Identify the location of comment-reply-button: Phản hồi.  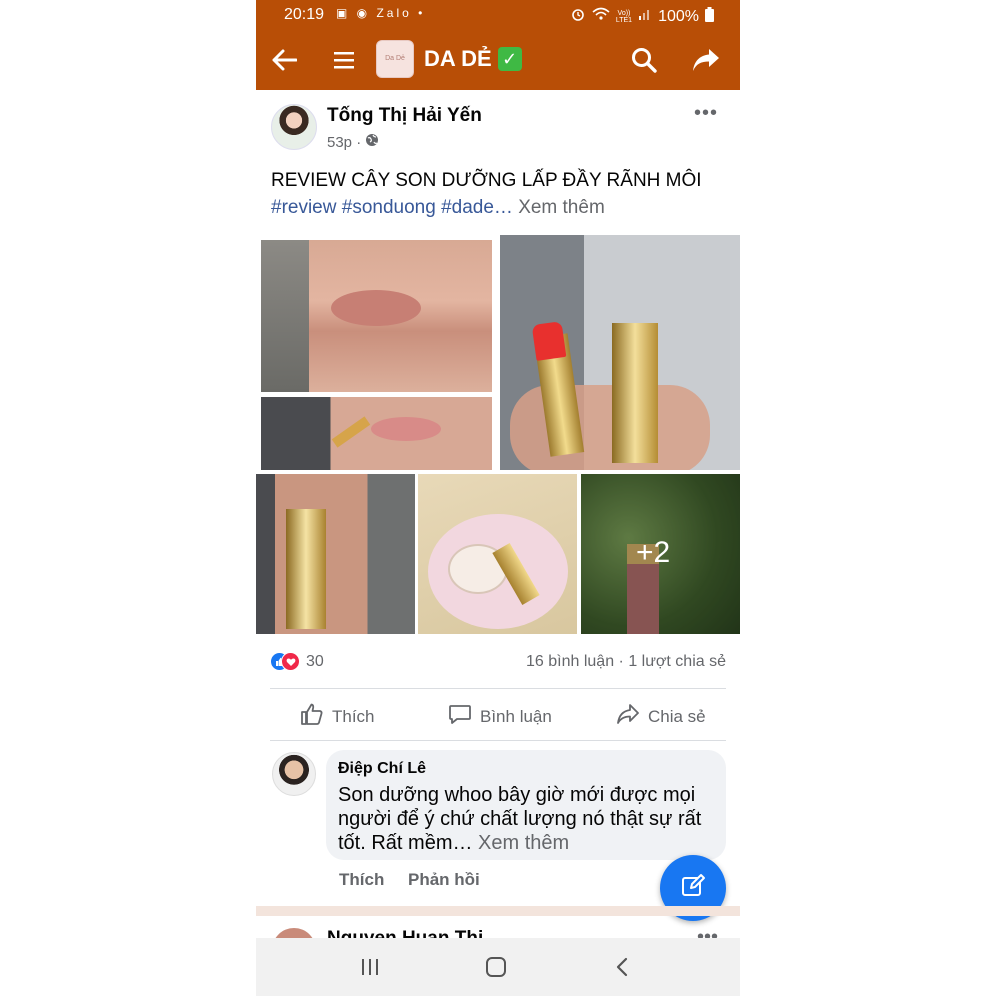
(444, 880).